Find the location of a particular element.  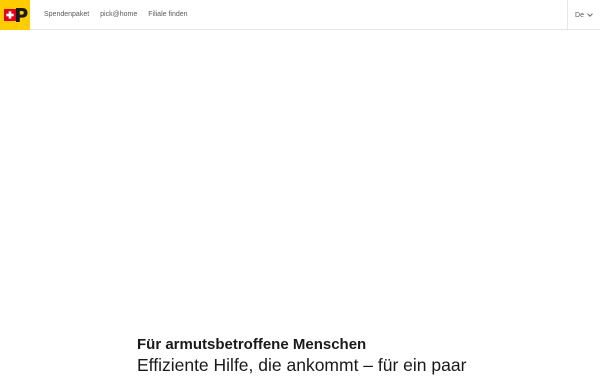

language-label: De is located at coordinates (579, 15).